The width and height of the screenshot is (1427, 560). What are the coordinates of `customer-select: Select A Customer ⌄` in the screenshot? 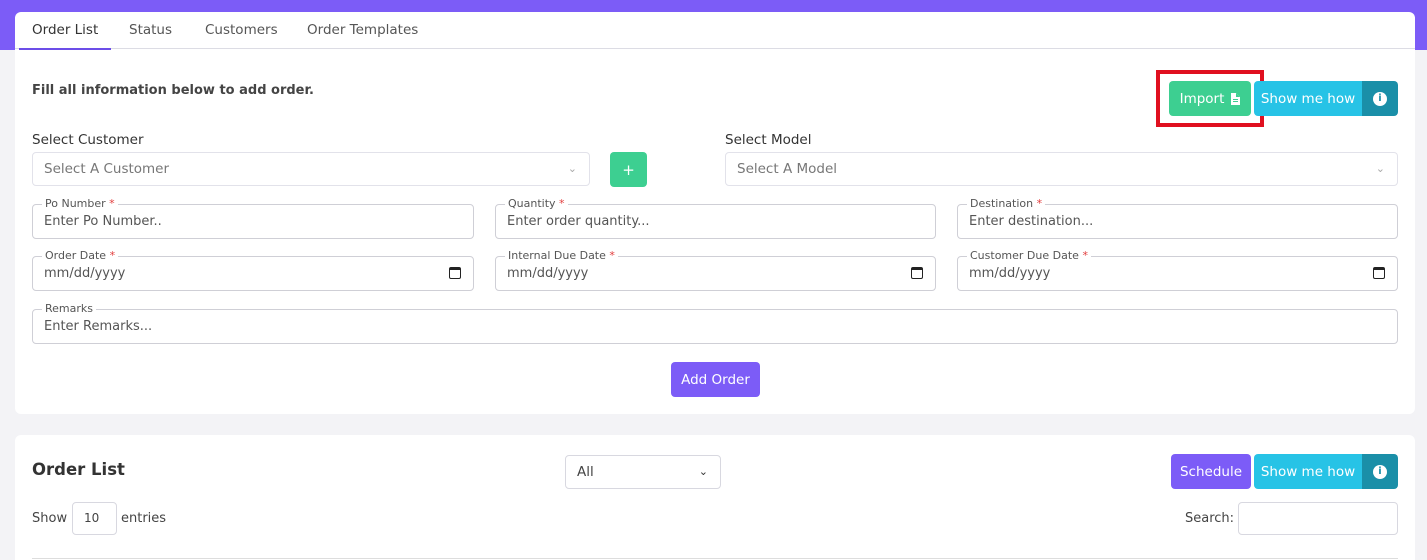 It's located at (311, 169).